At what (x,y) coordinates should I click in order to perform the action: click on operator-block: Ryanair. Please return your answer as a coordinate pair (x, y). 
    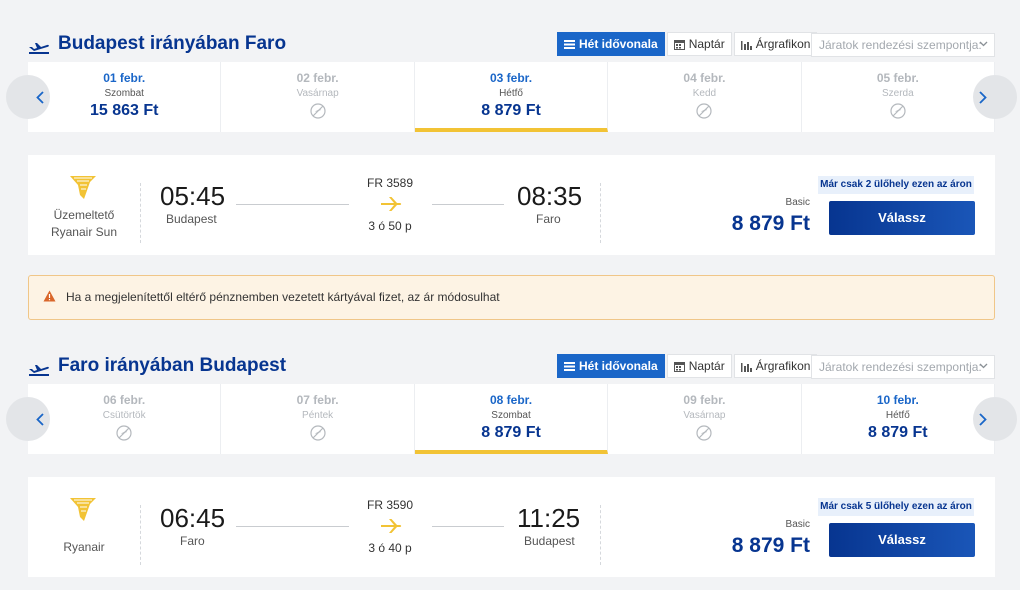
    Looking at the image, I should click on (84, 527).